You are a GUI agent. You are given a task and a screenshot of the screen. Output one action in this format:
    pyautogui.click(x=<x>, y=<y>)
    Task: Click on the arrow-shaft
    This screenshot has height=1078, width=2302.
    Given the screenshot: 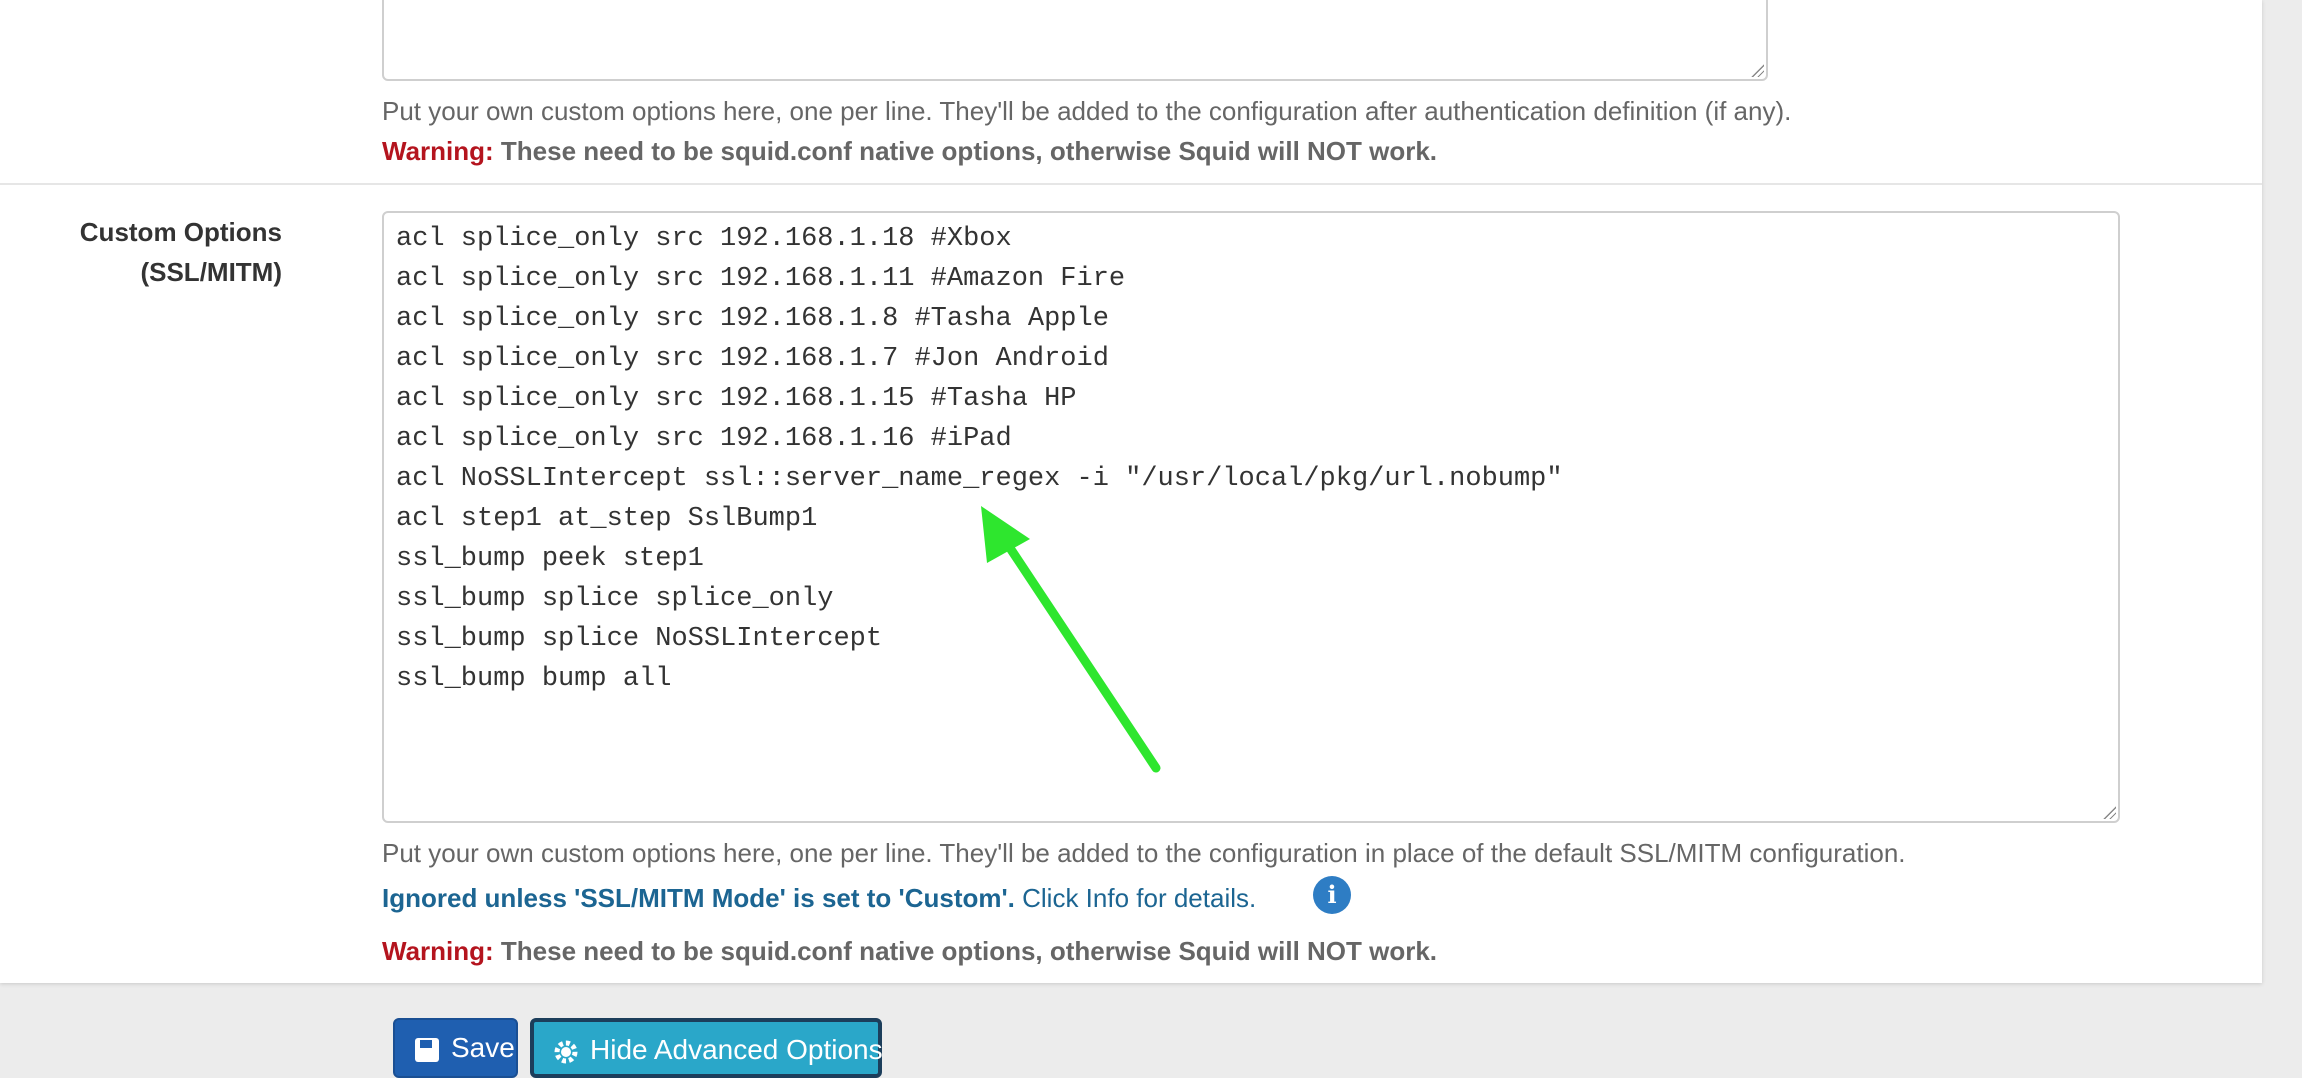 What is the action you would take?
    pyautogui.click(x=1083, y=658)
    